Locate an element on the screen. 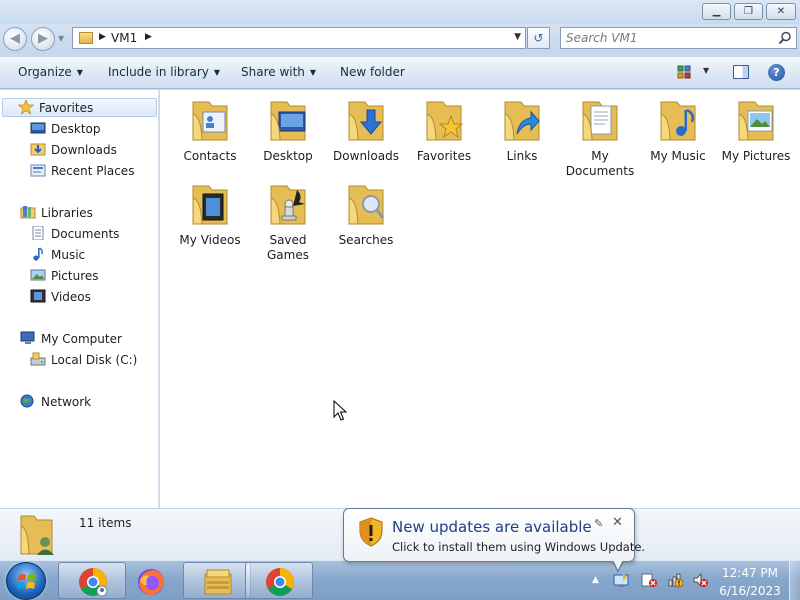 The image size is (800, 600). recent-pages-dropdown: ▼ is located at coordinates (61, 38).